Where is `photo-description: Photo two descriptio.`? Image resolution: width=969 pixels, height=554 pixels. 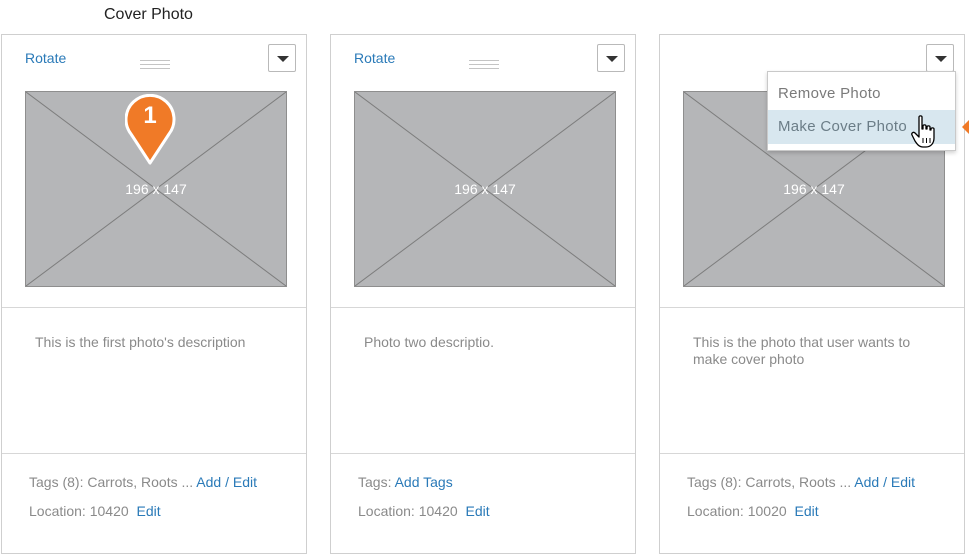 photo-description: Photo two descriptio. is located at coordinates (484, 342).